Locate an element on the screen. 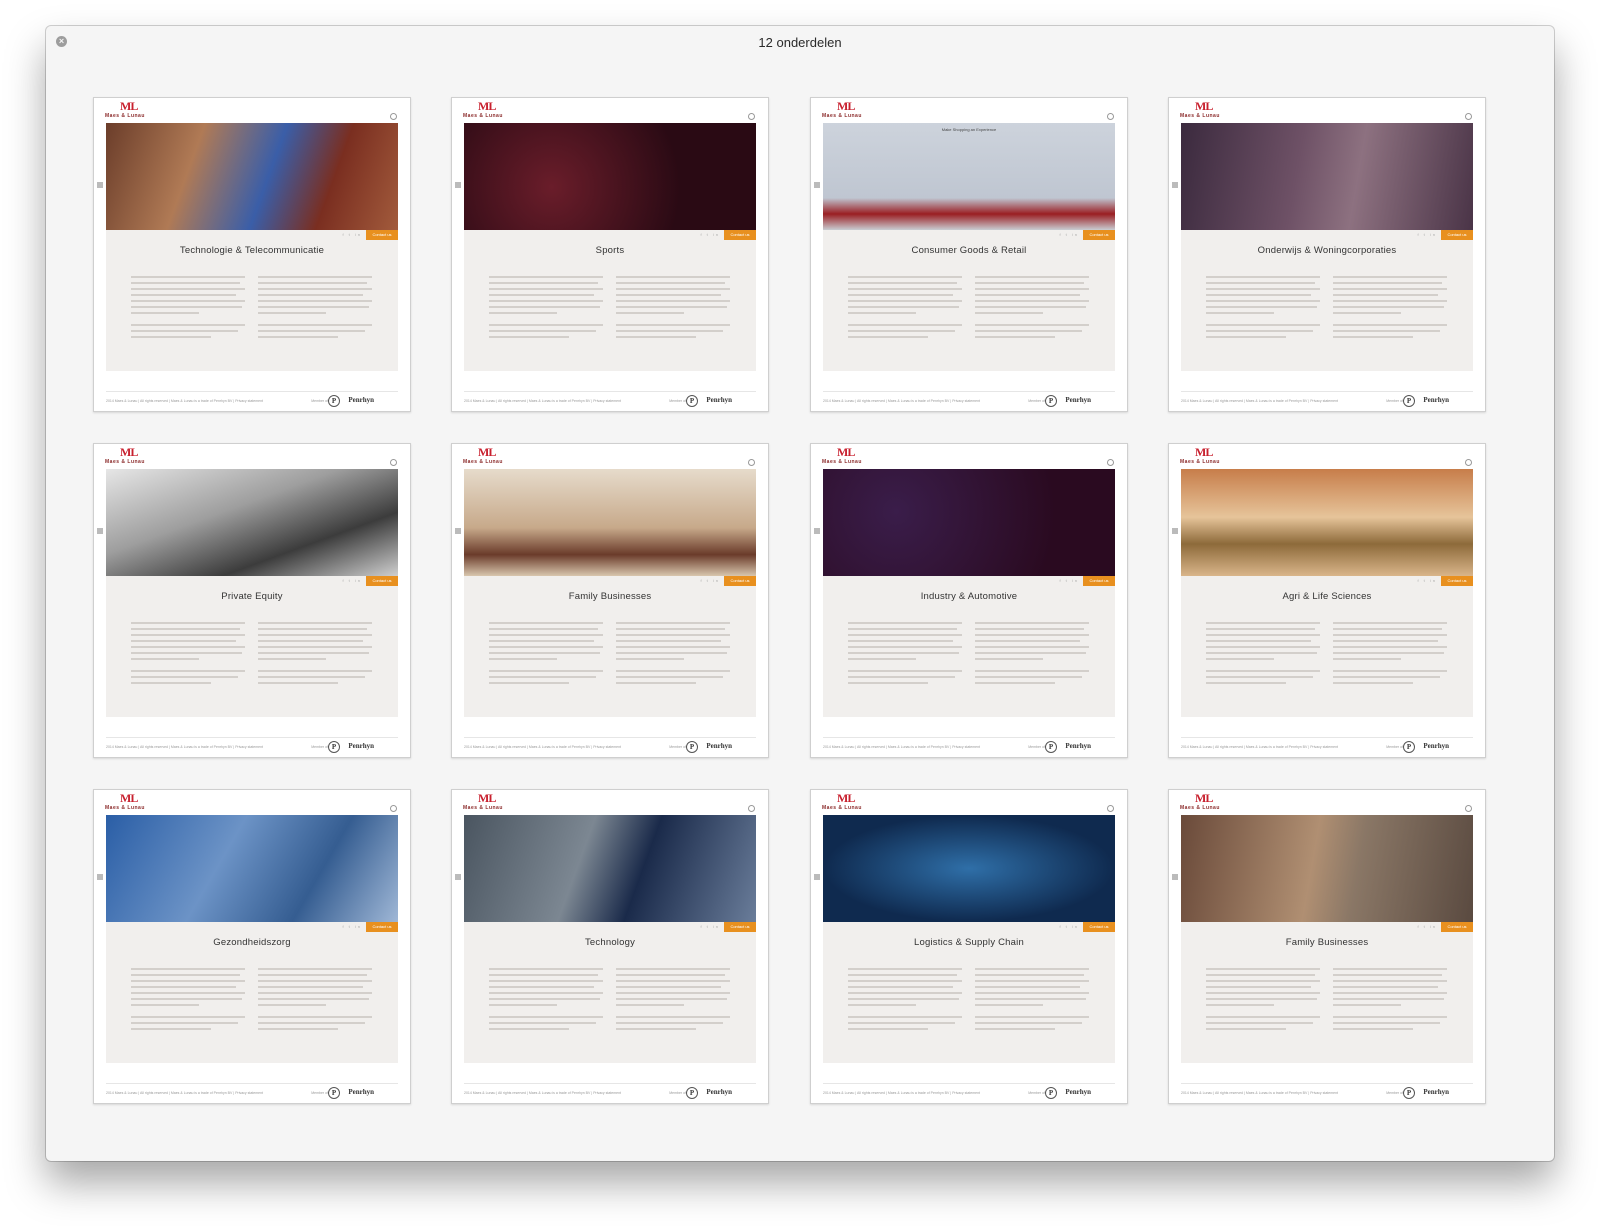 This screenshot has height=1226, width=1600. content-area: Contact us f t in Technology is located at coordinates (610, 992).